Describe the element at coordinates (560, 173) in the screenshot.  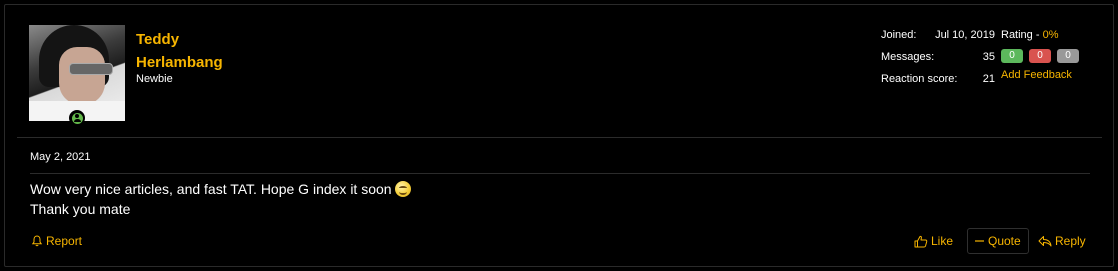
I see `date-divider` at that location.